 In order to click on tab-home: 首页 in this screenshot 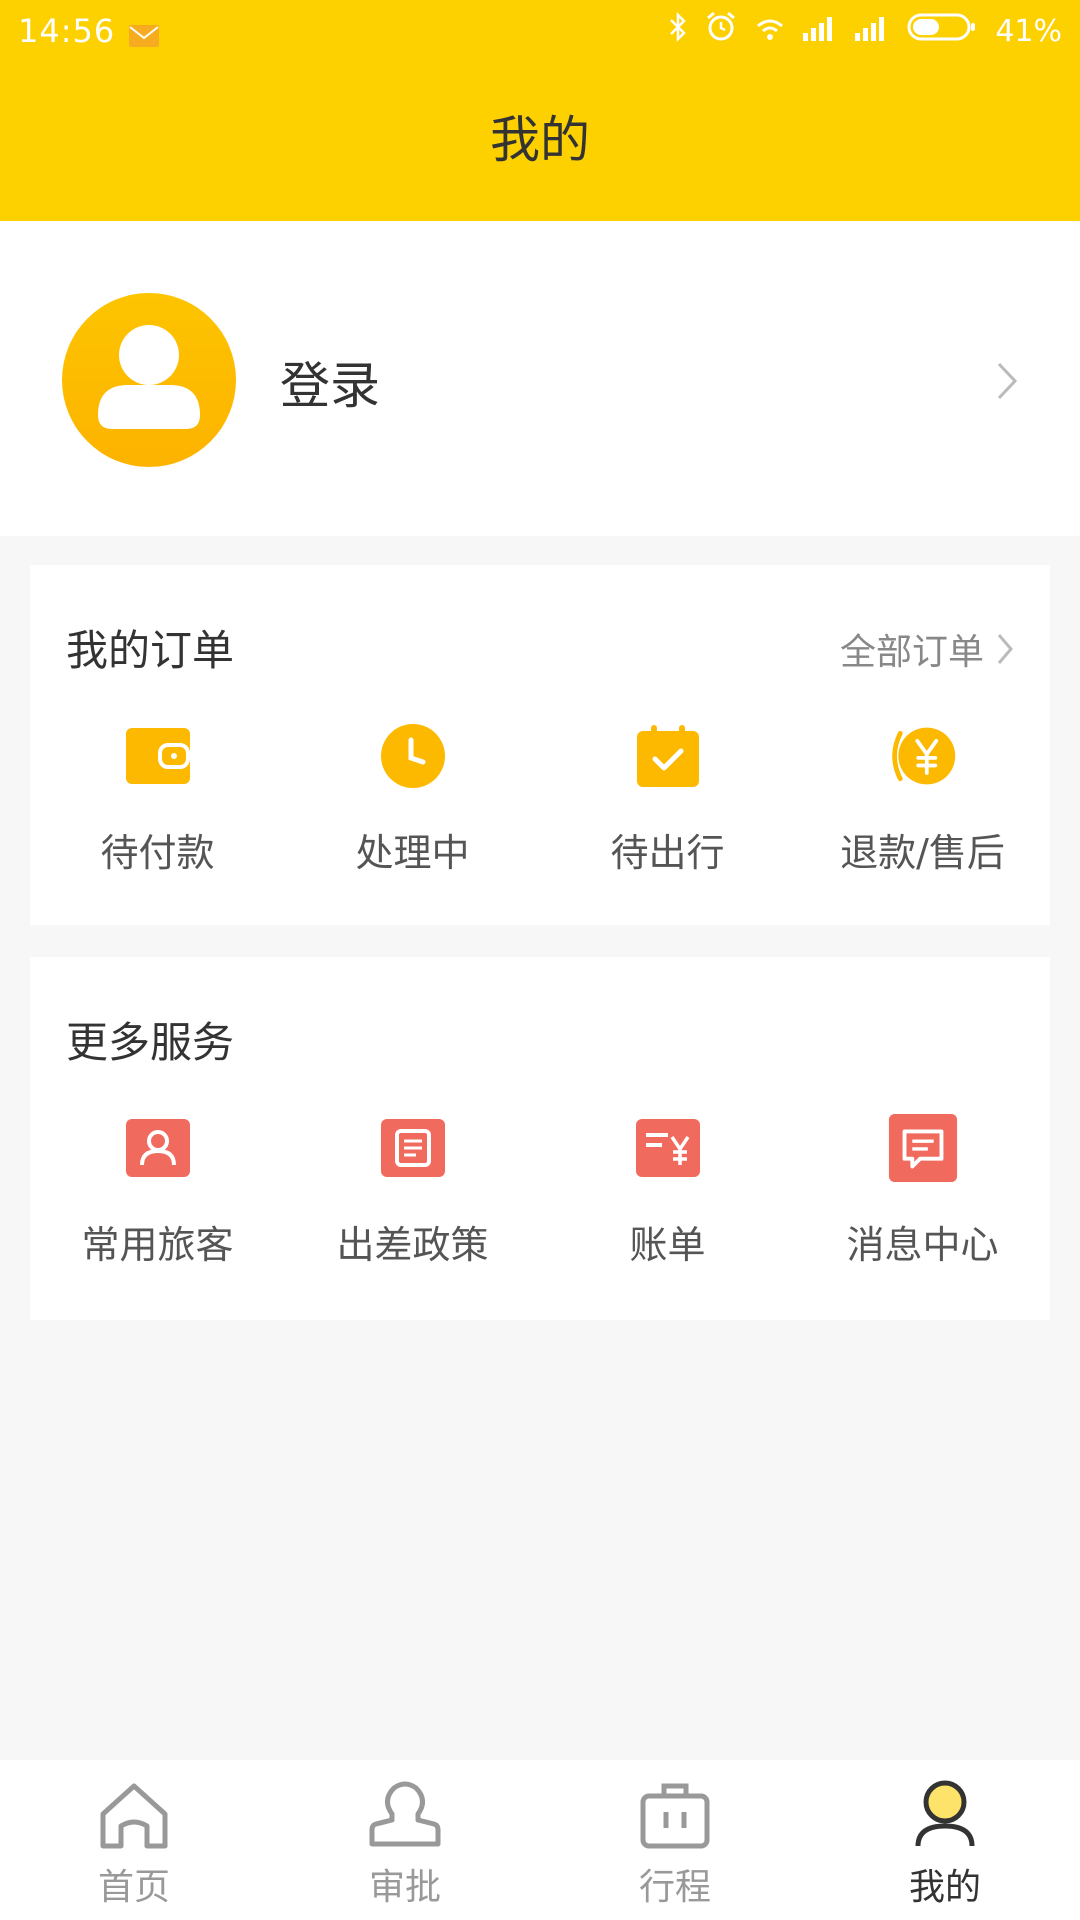, I will do `click(134, 1845)`.